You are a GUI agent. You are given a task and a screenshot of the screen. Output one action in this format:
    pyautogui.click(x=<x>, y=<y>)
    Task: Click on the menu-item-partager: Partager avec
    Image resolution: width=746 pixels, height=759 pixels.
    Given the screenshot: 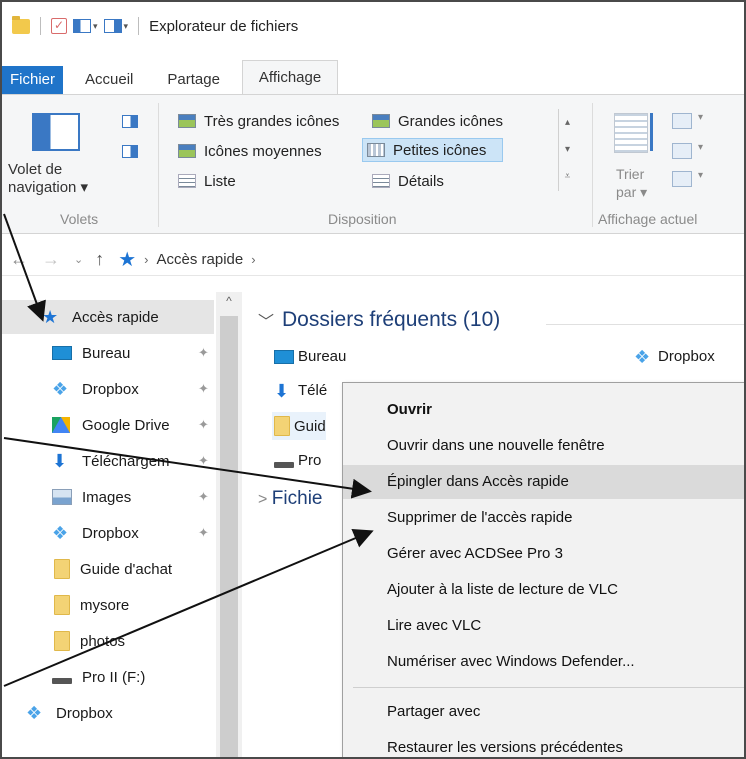 What is the action you would take?
    pyautogui.click(x=543, y=712)
    